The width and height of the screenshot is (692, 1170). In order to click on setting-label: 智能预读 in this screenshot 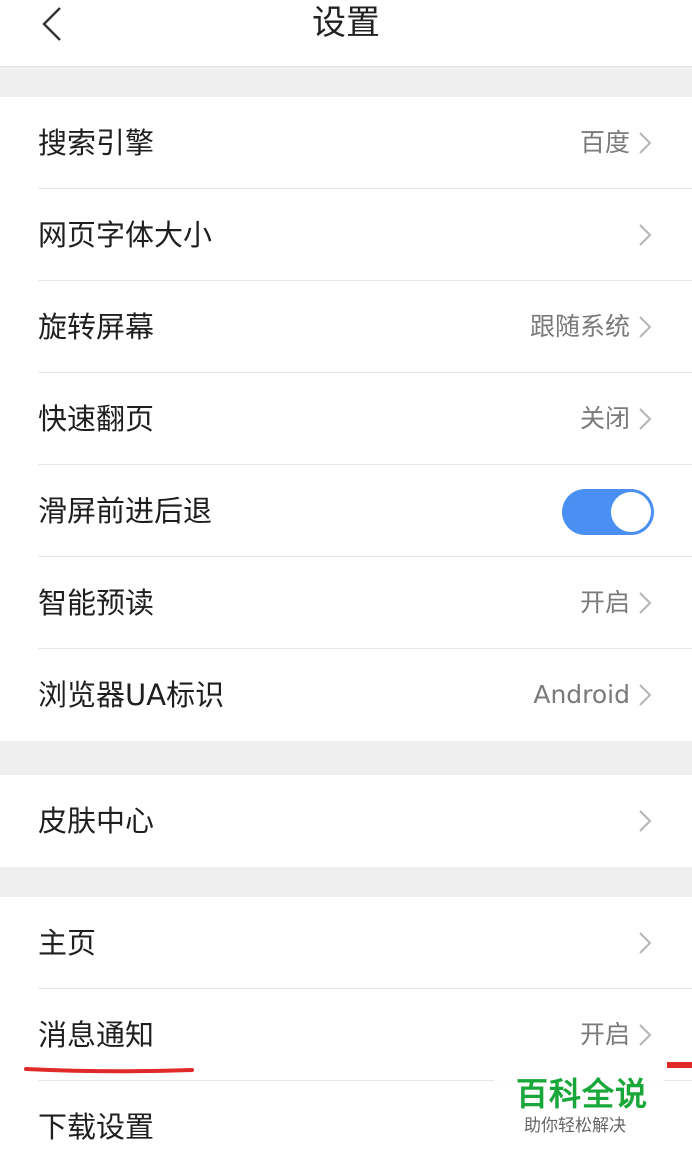, I will do `click(96, 603)`.